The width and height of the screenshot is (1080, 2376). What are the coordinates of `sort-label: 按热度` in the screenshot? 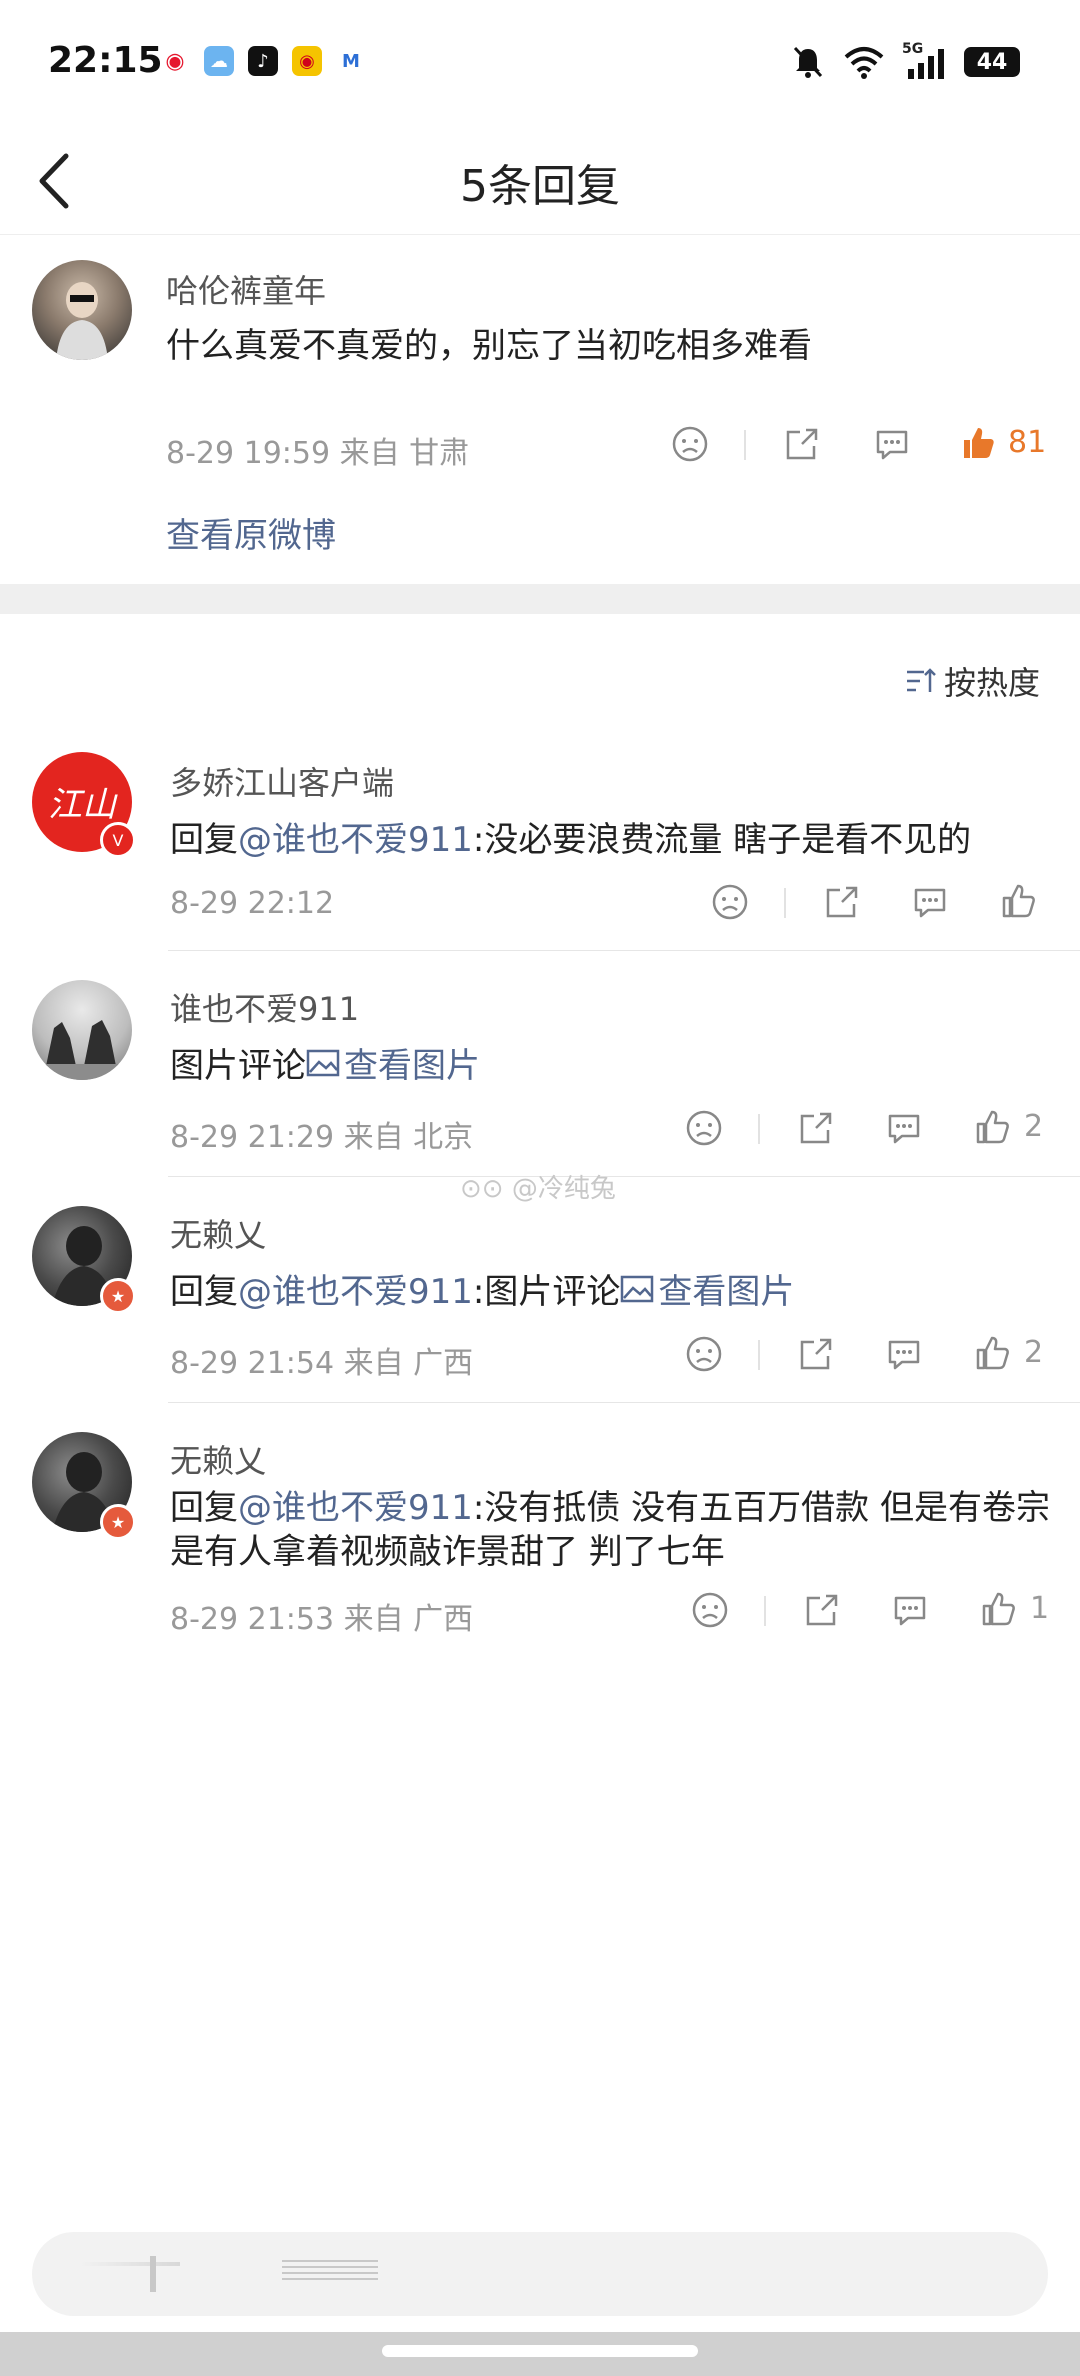 It's located at (991, 683).